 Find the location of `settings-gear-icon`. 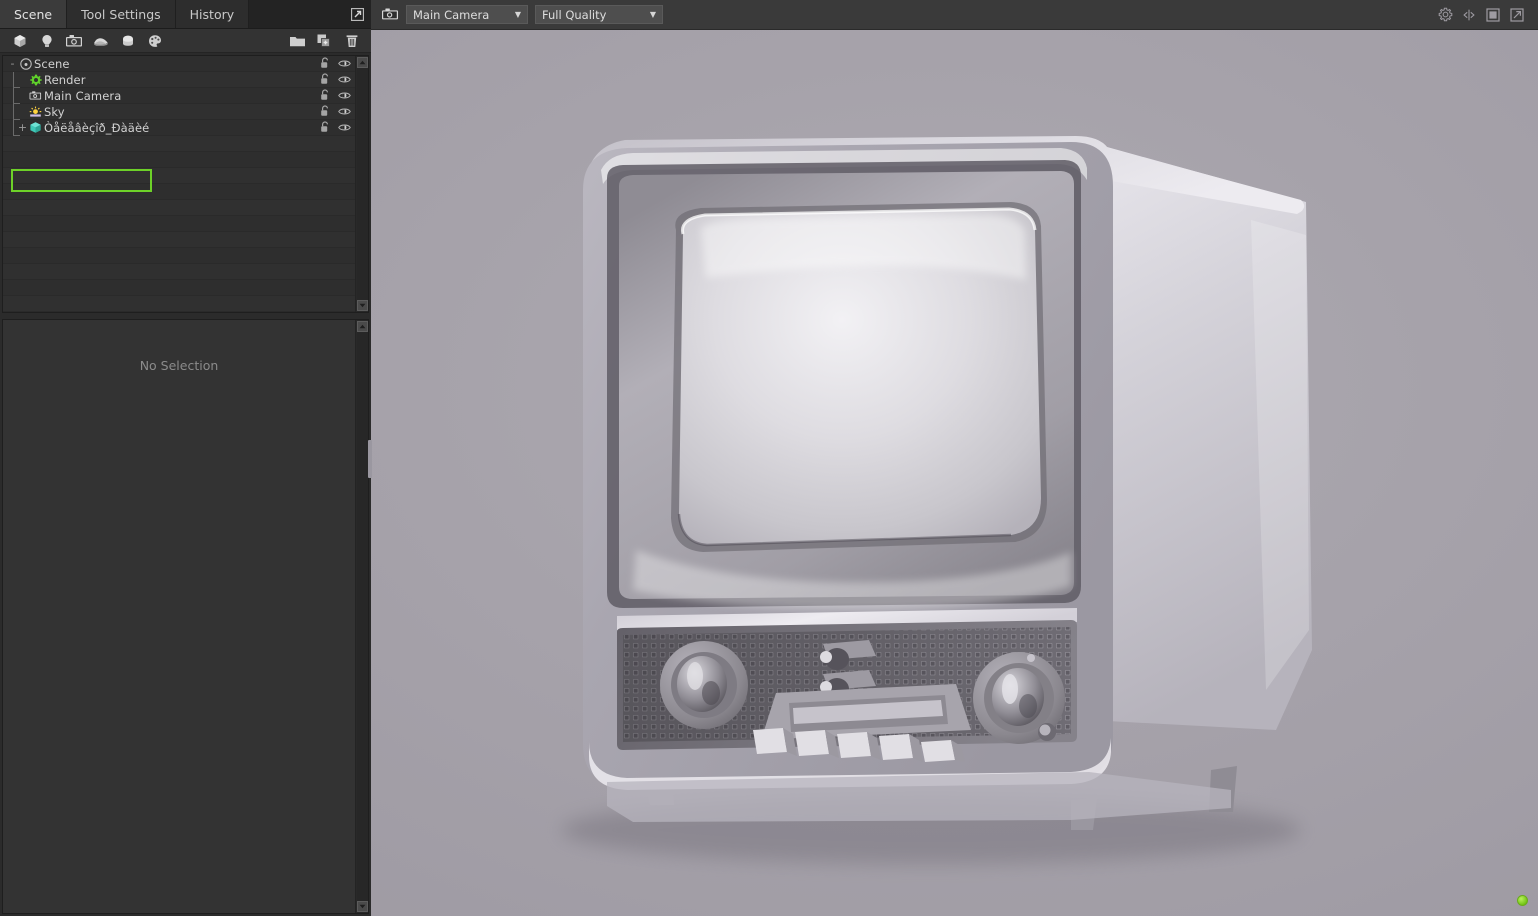

settings-gear-icon is located at coordinates (1445, 14).